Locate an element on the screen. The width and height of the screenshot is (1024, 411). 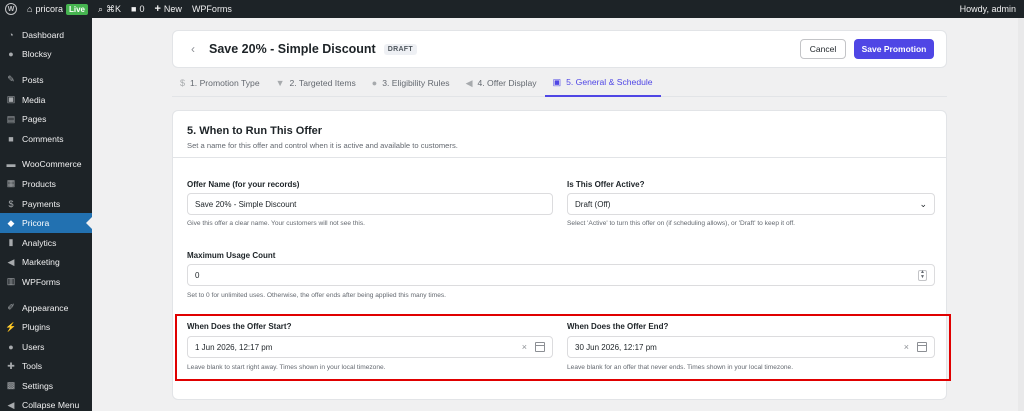
search-icon: ⌕ is located at coordinates (100, 8).